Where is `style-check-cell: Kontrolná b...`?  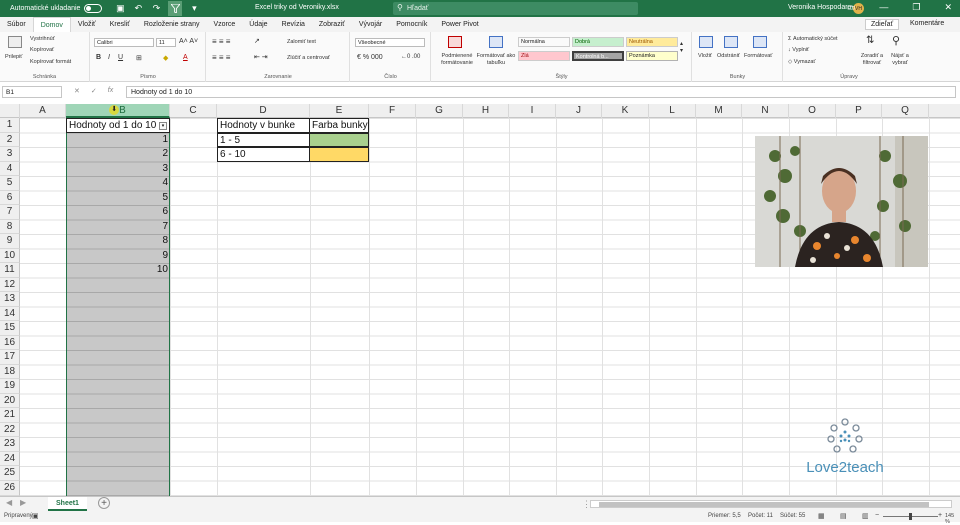 style-check-cell: Kontrolná b... is located at coordinates (598, 56).